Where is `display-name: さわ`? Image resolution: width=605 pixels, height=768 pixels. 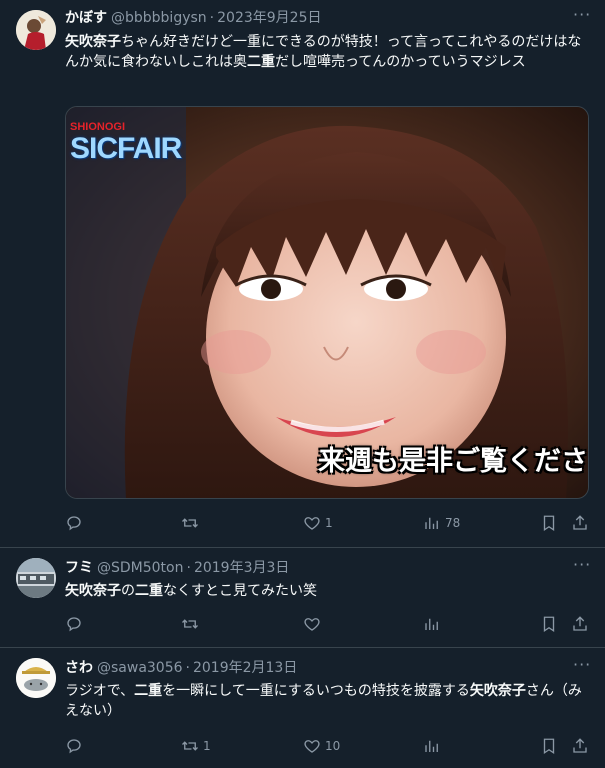 display-name: さわ is located at coordinates (79, 668).